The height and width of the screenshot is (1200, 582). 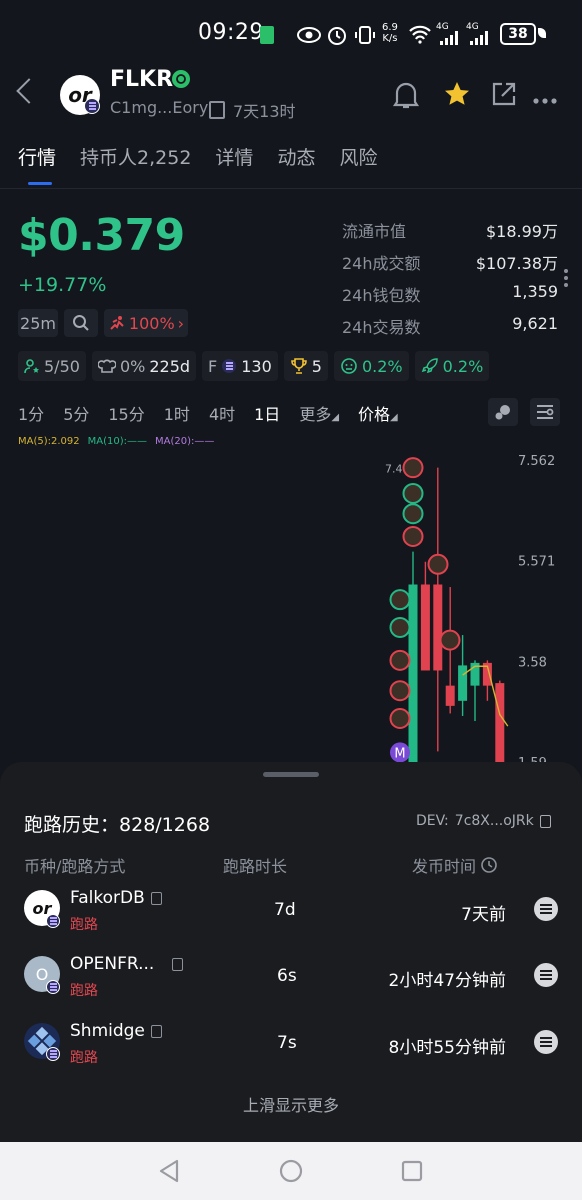 I want to click on ma5-label: MA(5):2.092, so click(x=49, y=441).